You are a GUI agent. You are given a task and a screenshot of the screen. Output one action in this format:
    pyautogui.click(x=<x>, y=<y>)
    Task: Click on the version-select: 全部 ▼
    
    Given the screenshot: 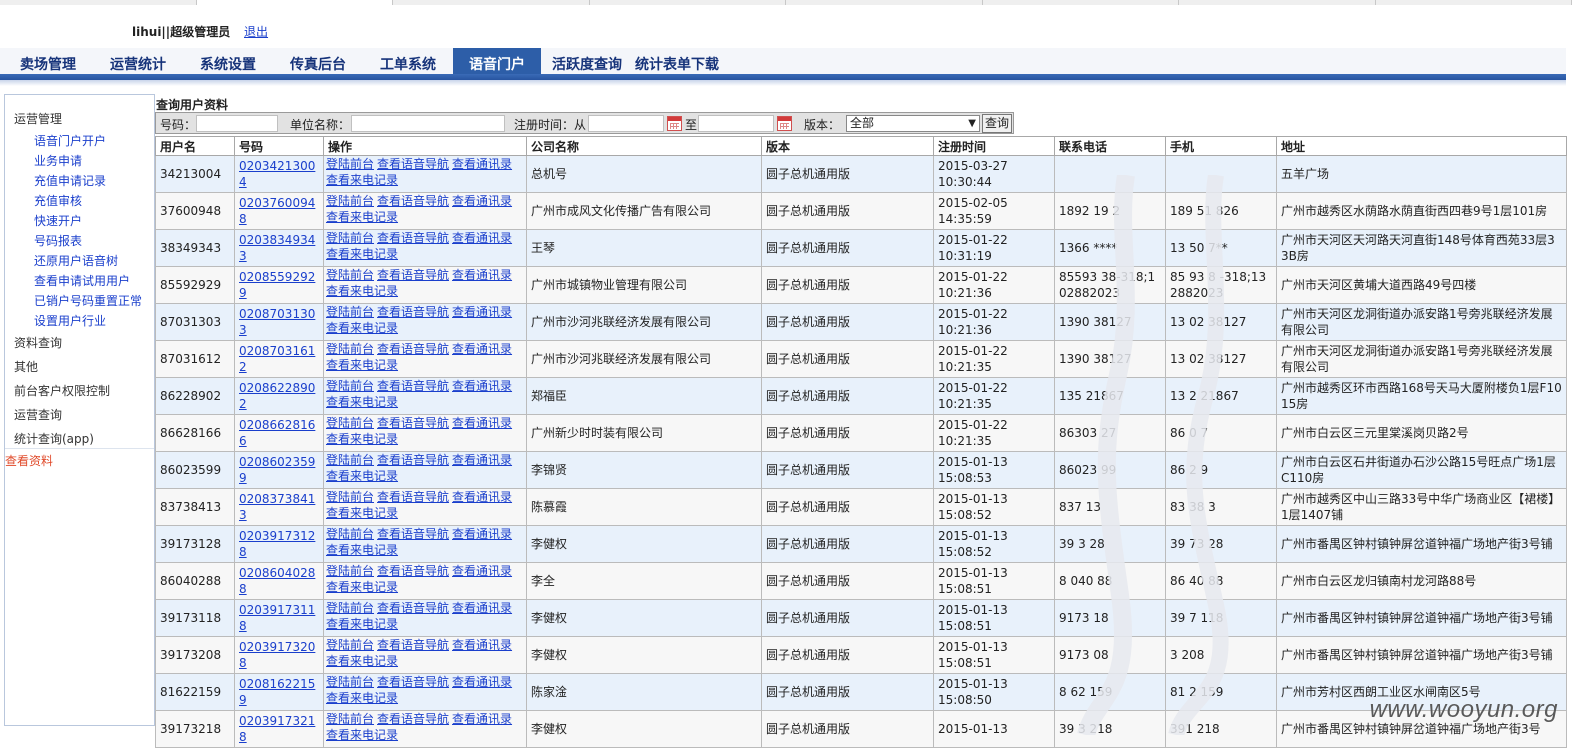 What is the action you would take?
    pyautogui.click(x=913, y=123)
    